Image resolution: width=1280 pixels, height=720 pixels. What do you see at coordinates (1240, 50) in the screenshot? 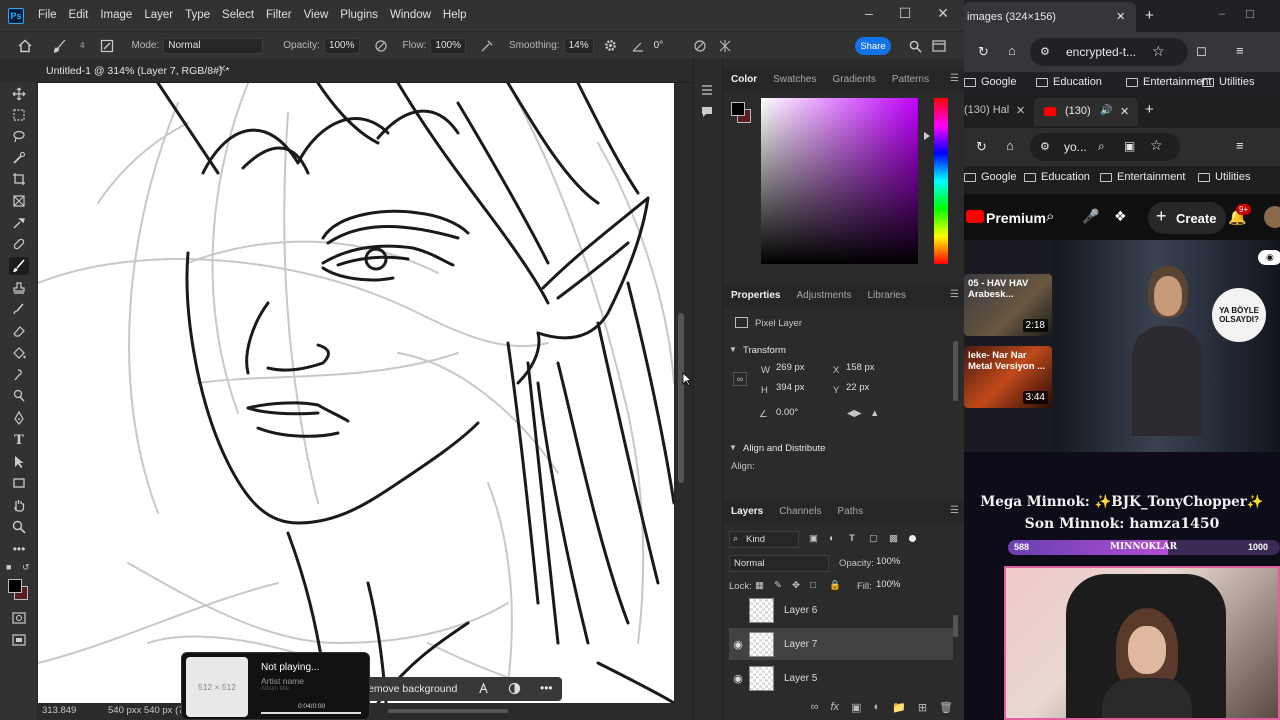
I see `menu-icon: ≡` at bounding box center [1240, 50].